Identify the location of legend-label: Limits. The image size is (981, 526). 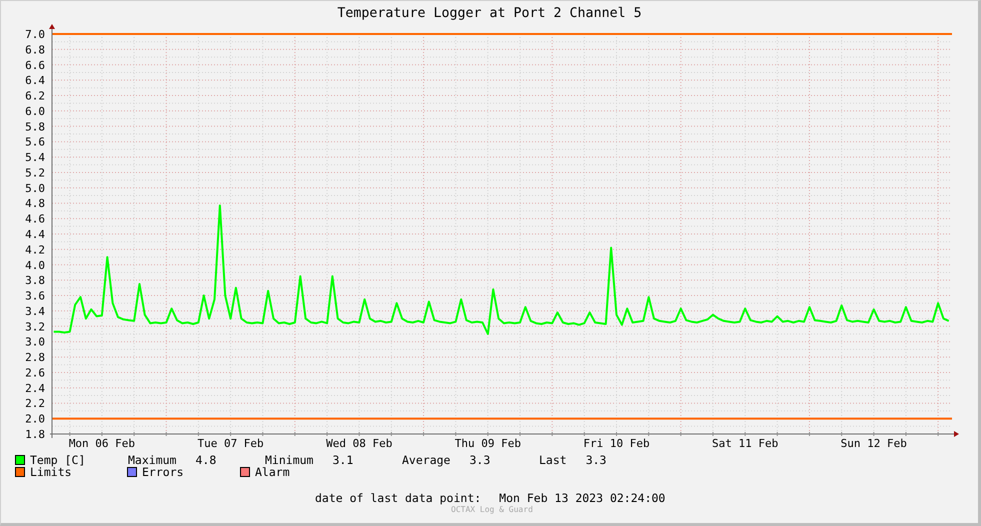
(51, 472).